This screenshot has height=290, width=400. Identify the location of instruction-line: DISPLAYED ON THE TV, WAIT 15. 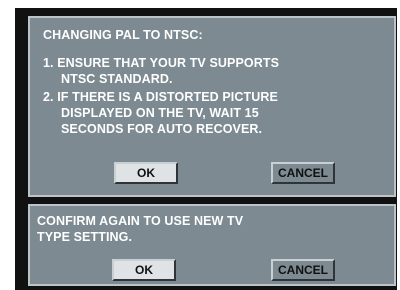
(160, 113).